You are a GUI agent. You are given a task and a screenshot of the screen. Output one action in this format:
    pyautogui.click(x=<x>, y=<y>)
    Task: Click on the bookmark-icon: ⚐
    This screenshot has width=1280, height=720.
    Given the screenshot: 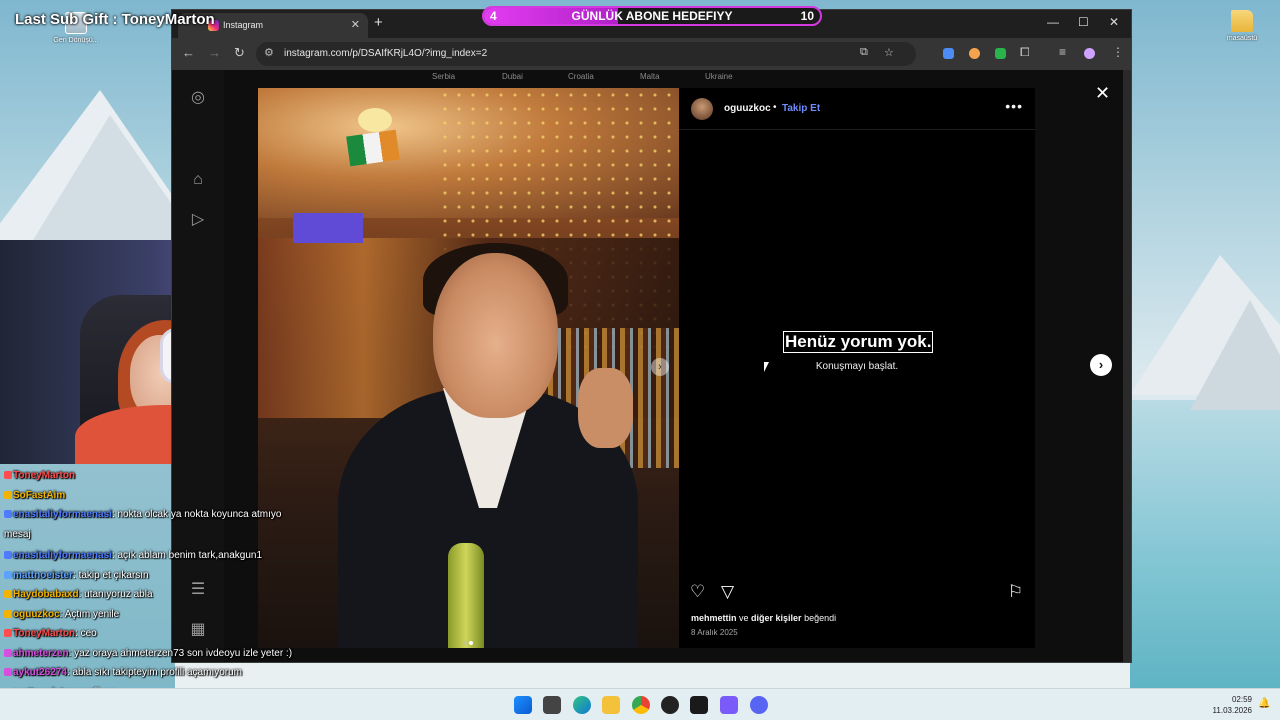 What is the action you would take?
    pyautogui.click(x=1015, y=592)
    